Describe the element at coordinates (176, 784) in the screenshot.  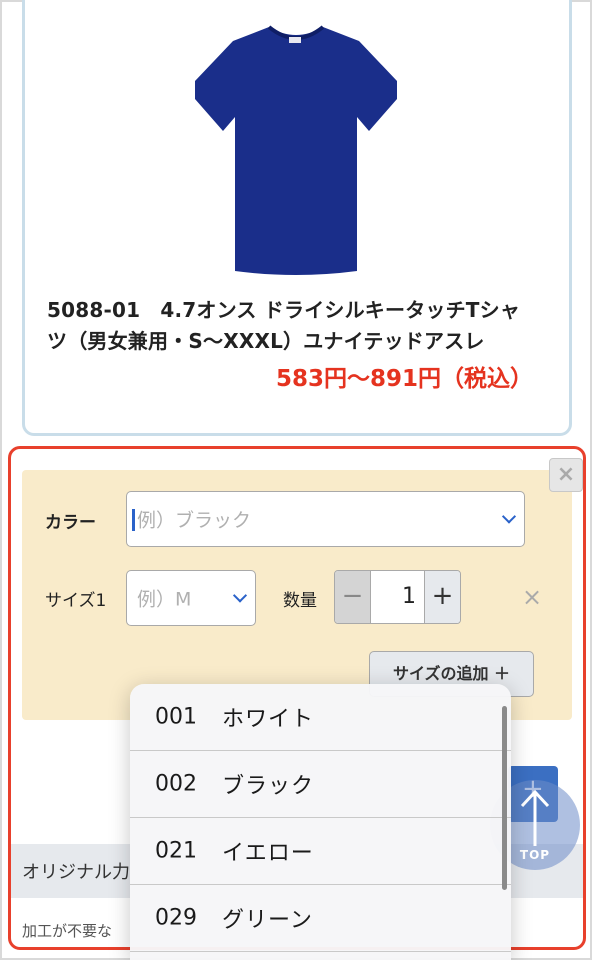
I see `option-code: 002` at that location.